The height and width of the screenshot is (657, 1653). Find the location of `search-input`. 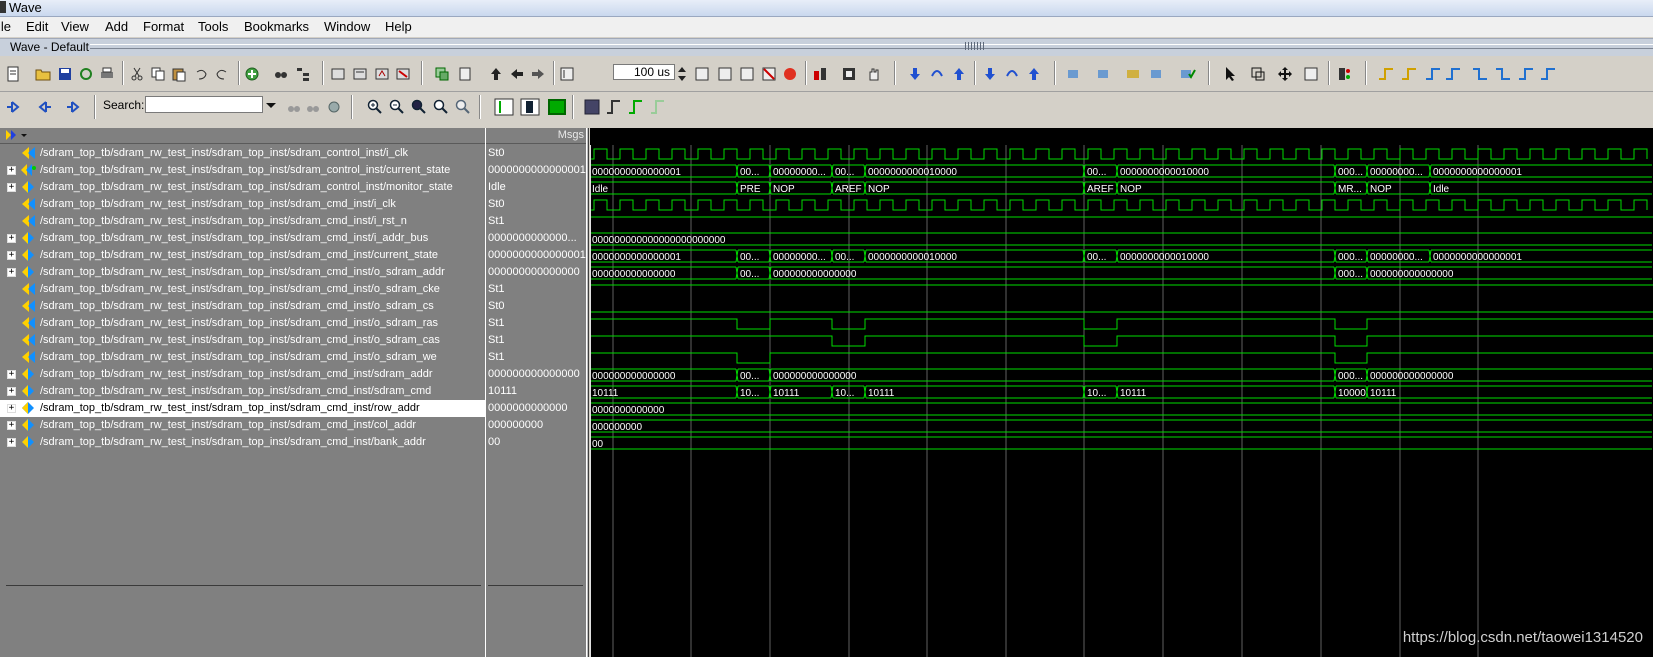

search-input is located at coordinates (204, 104).